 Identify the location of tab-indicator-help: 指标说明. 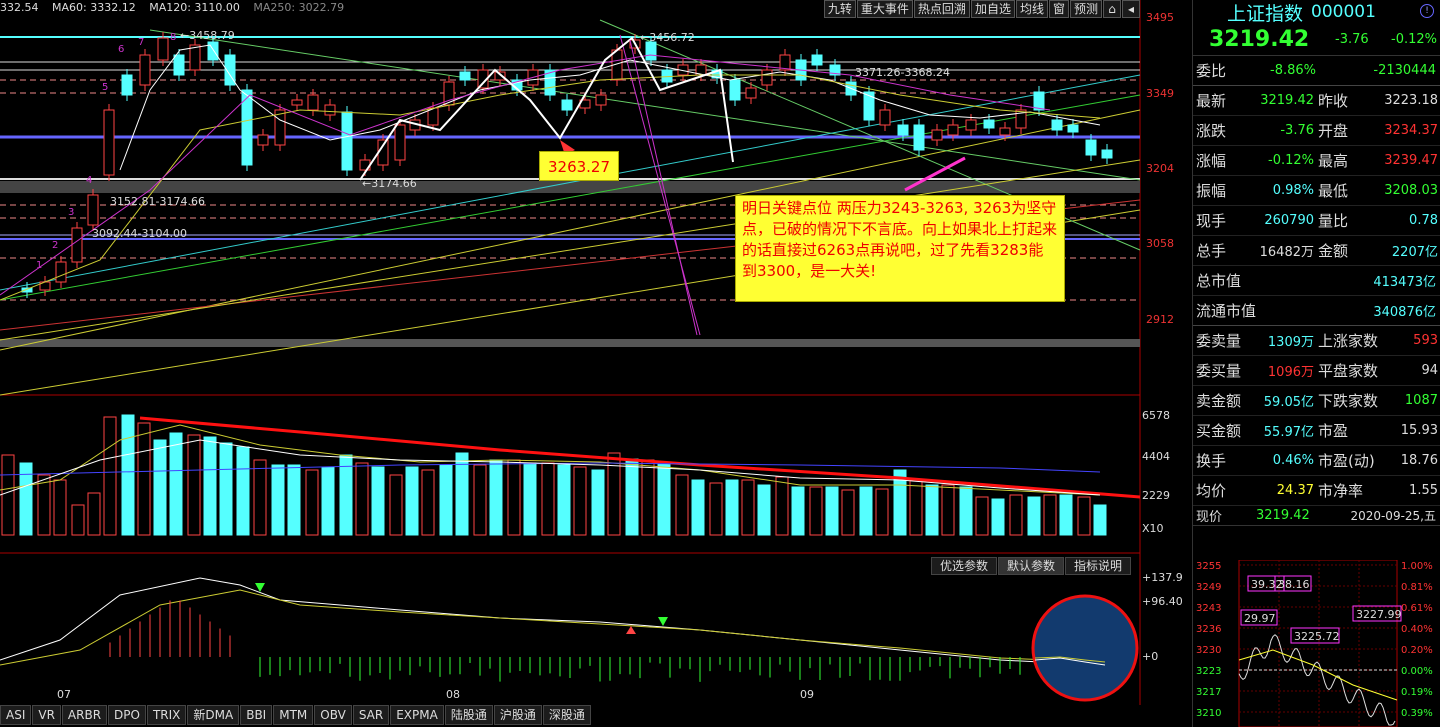
(1098, 566).